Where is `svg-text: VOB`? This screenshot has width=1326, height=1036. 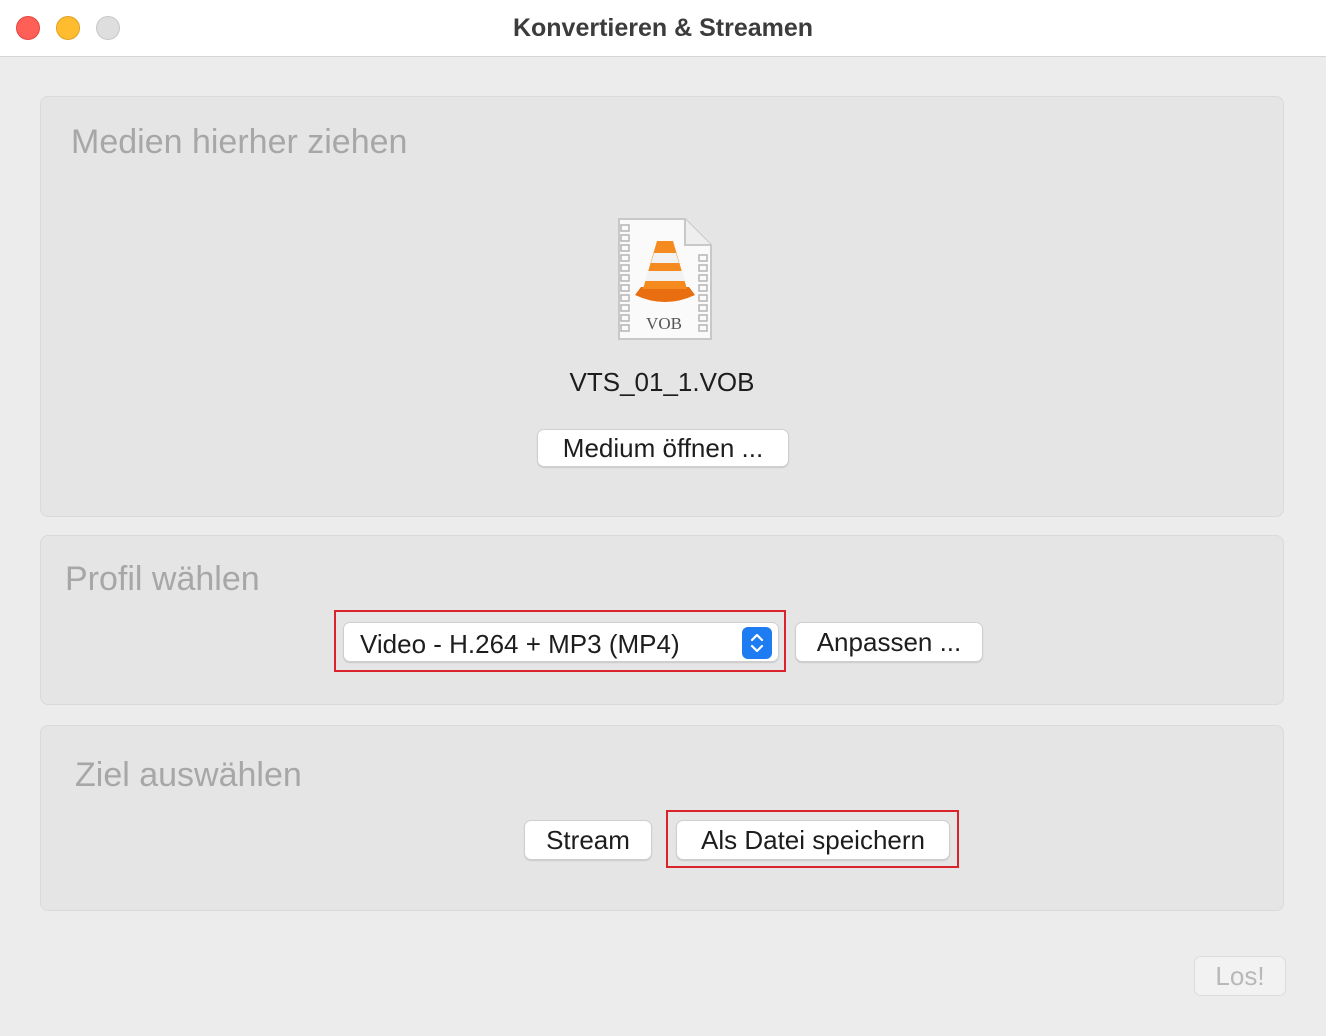
svg-text: VOB is located at coordinates (664, 323).